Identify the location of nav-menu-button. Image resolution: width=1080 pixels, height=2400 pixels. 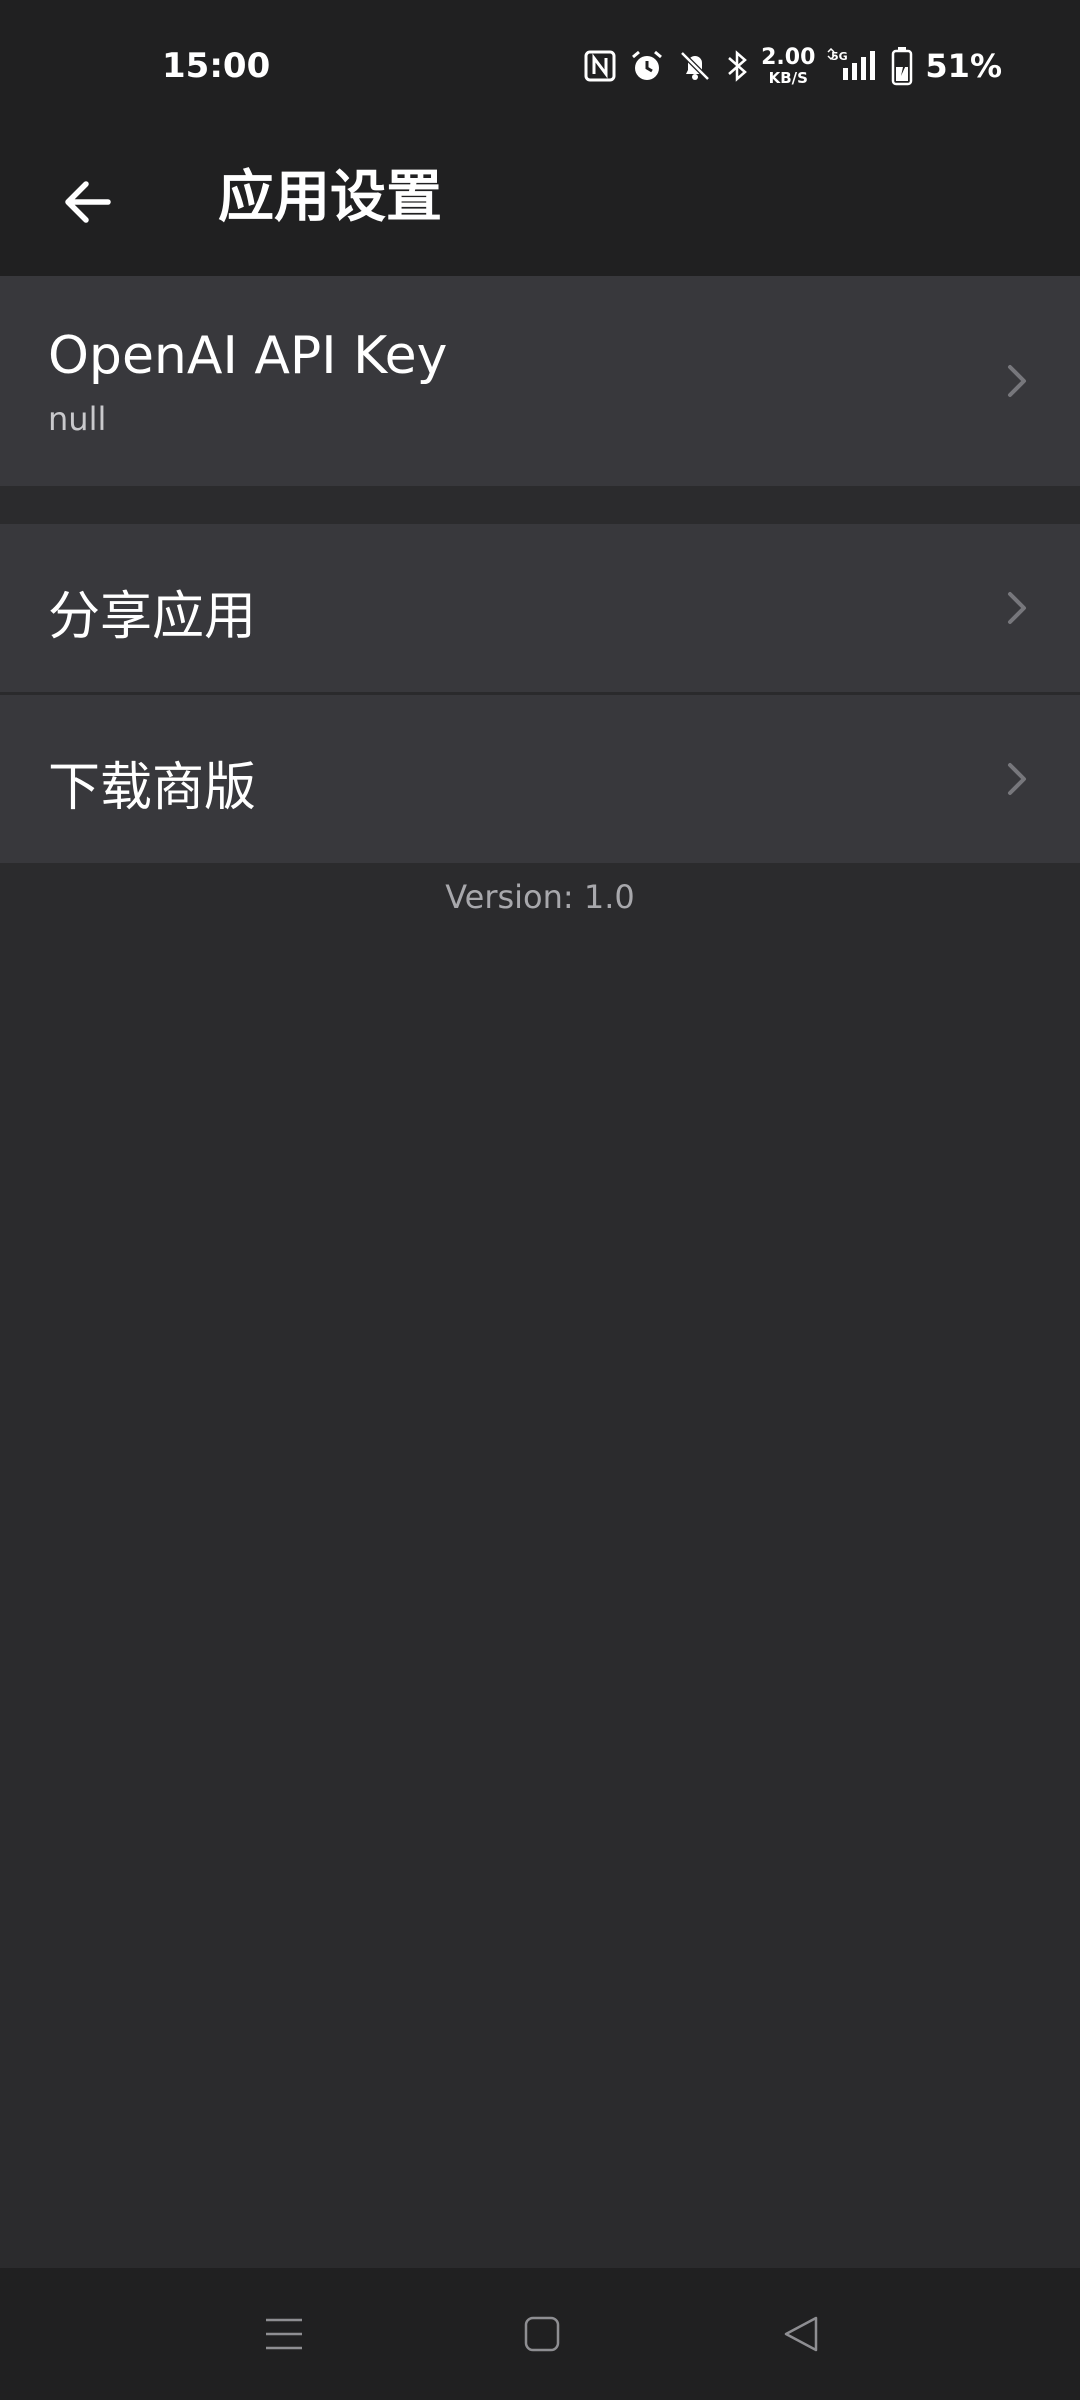
(284, 2334).